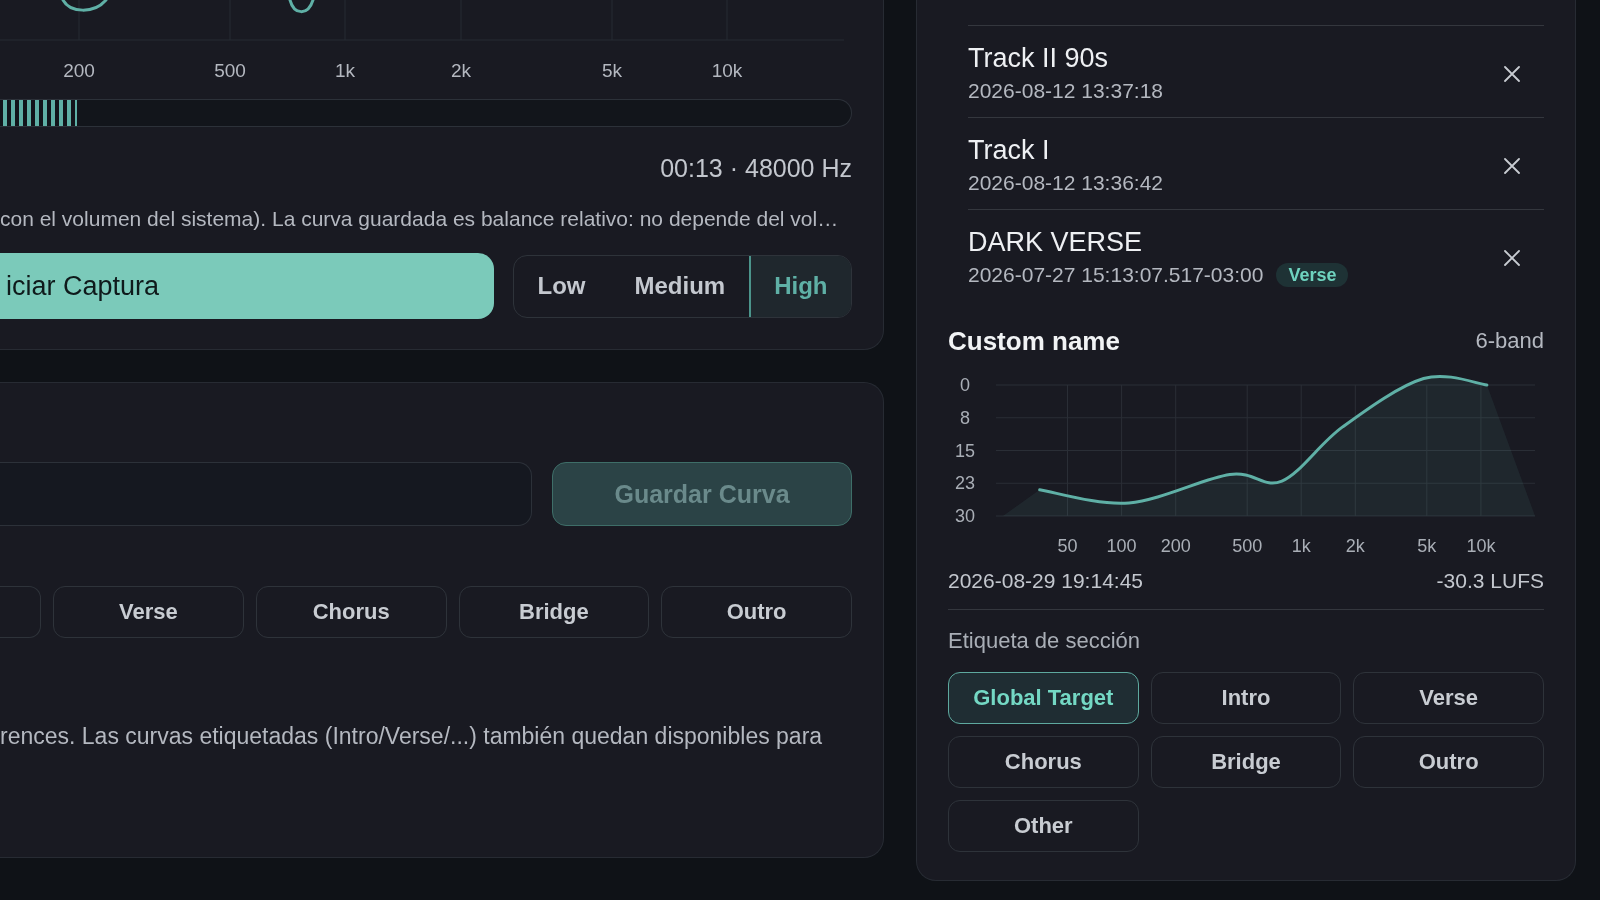  Describe the element at coordinates (411, 736) in the screenshot. I see `help-text: rences. Las curvas etiquetadas (Intro/Verse/...) también quedan disponibles para` at that location.